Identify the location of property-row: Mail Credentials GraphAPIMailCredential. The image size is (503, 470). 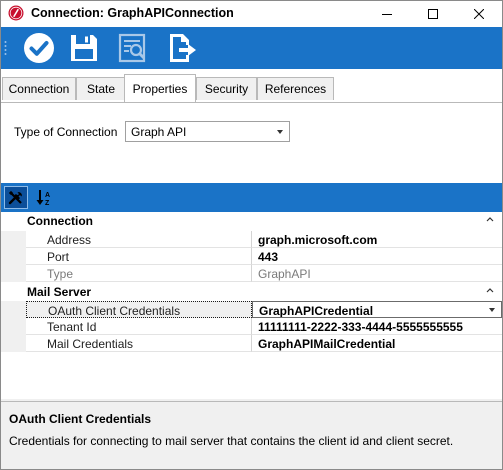
(251, 343).